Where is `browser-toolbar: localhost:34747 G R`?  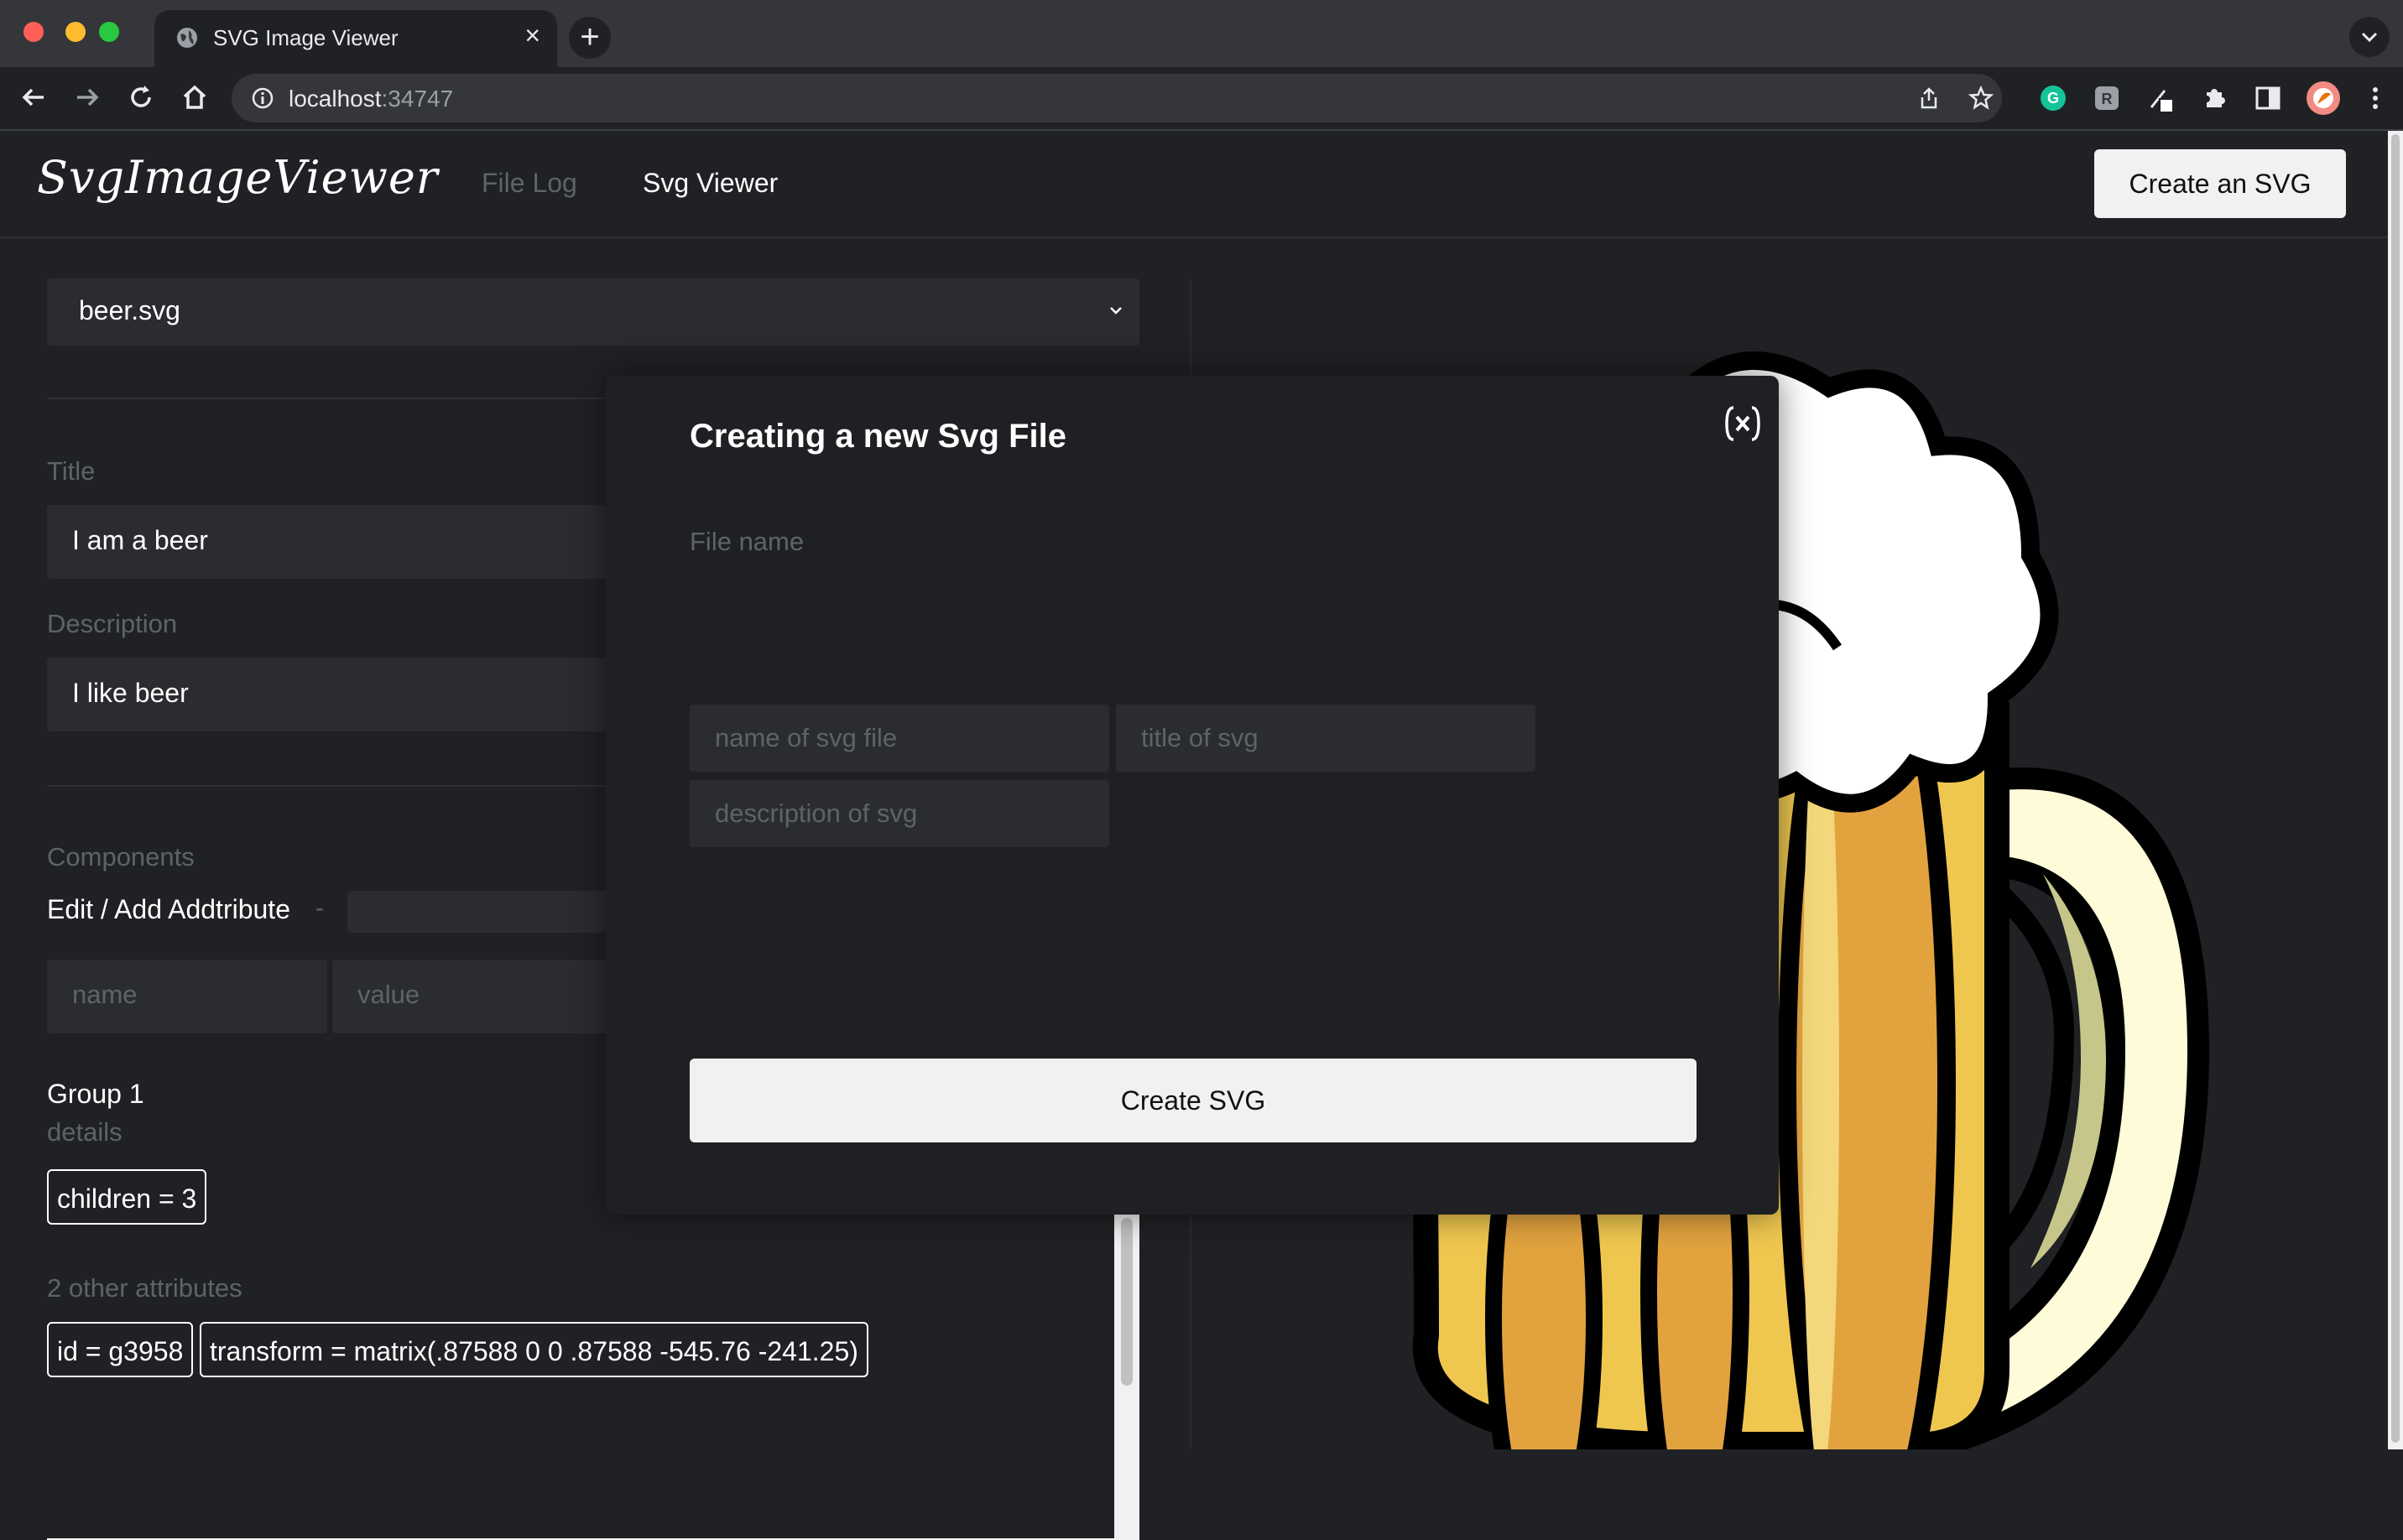 browser-toolbar: localhost:34747 G R is located at coordinates (1202, 99).